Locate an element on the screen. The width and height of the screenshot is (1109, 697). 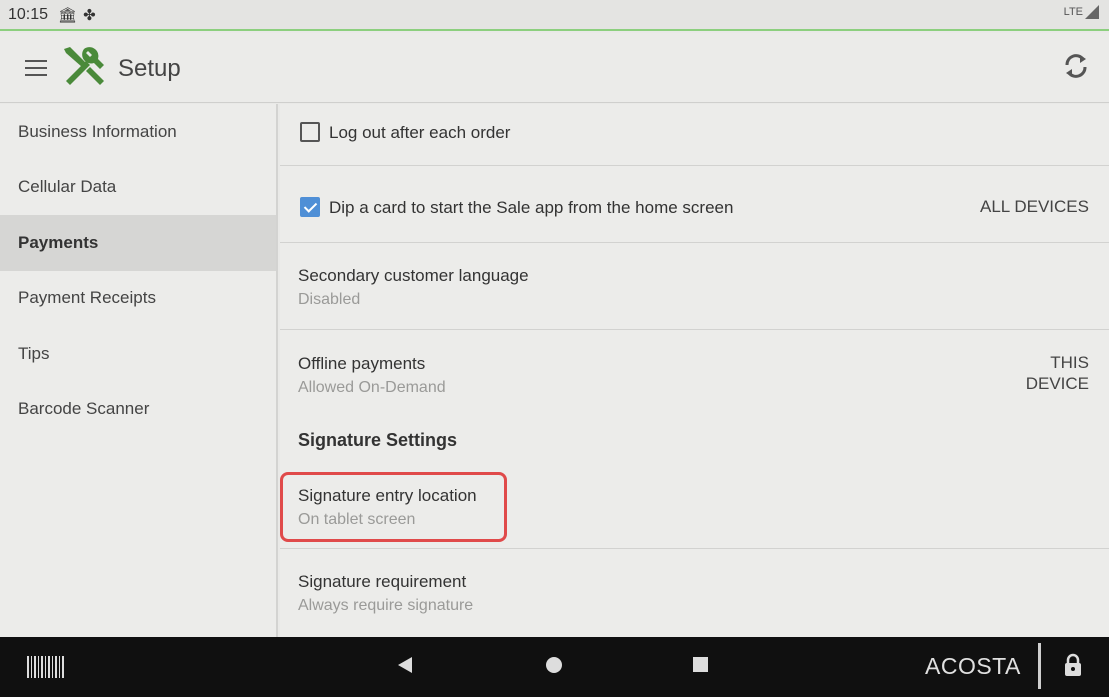
scope-line: DEVICE is located at coordinates (1057, 383).